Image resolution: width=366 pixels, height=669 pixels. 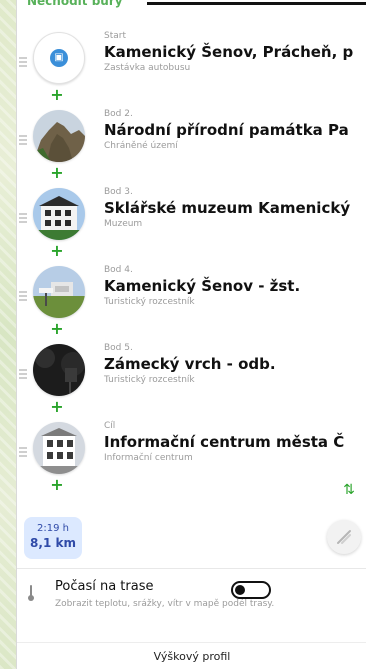 I want to click on point-title: Národní přírodní památka Pa, so click(x=226, y=130).